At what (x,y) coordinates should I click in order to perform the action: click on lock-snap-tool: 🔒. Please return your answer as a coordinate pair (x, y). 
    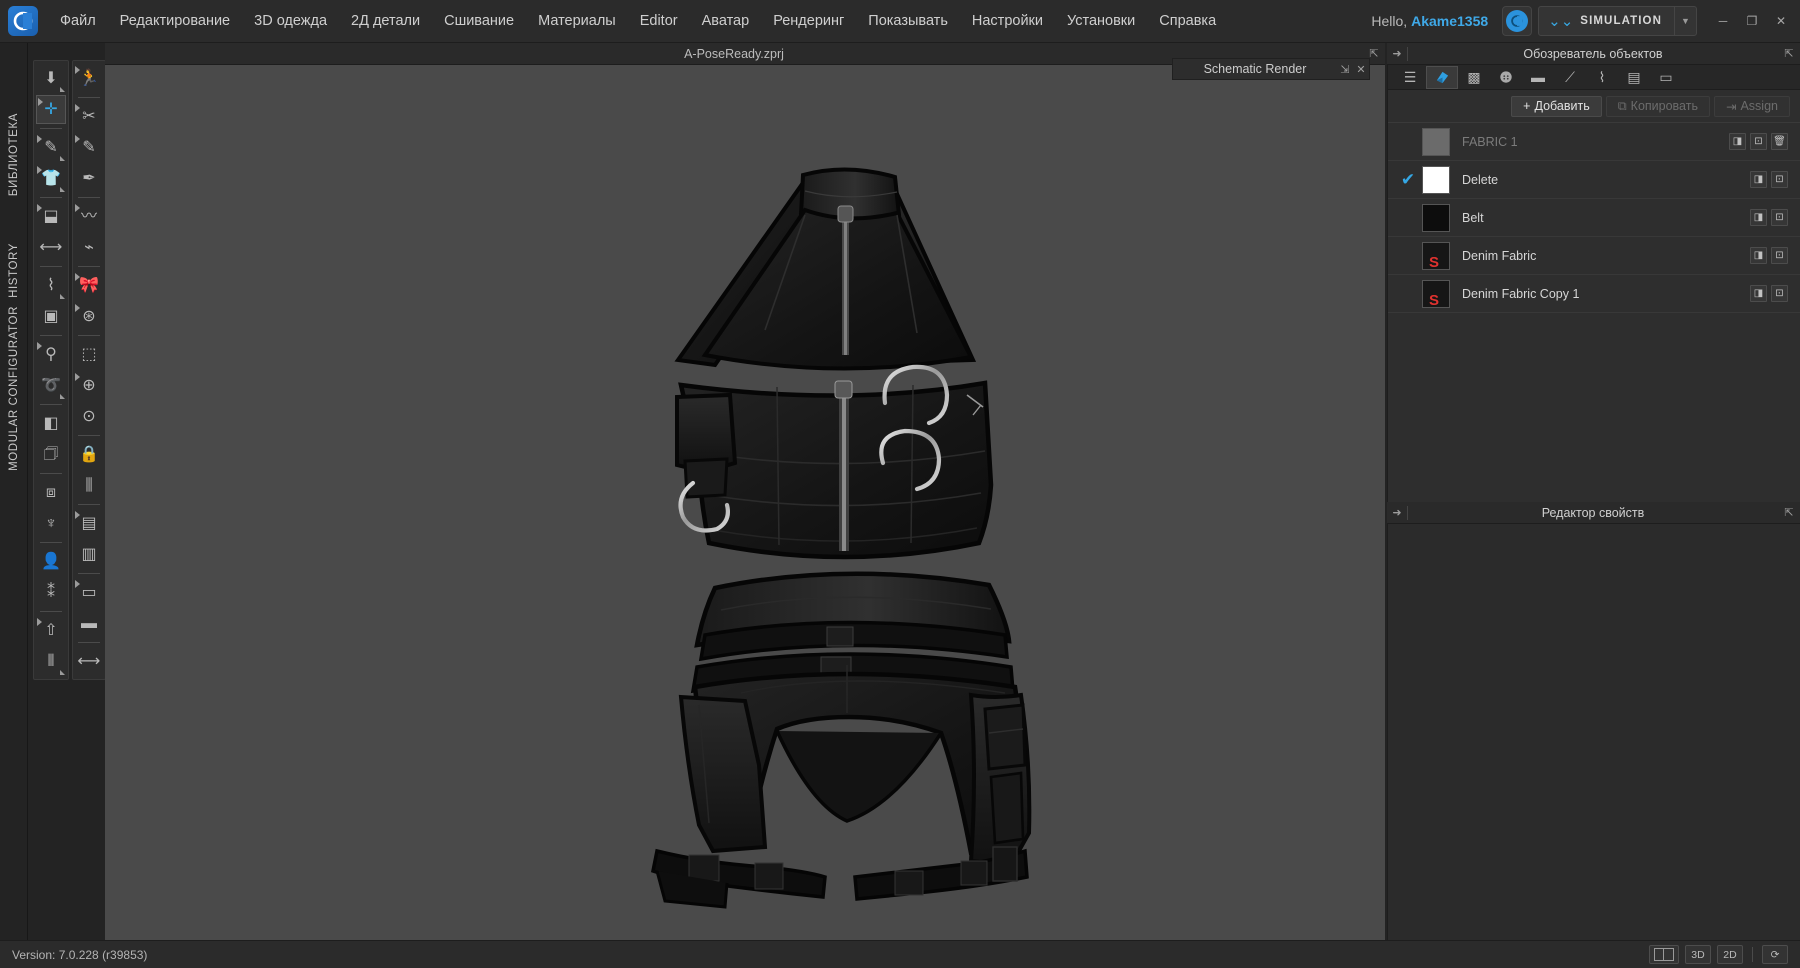
    Looking at the image, I should click on (89, 454).